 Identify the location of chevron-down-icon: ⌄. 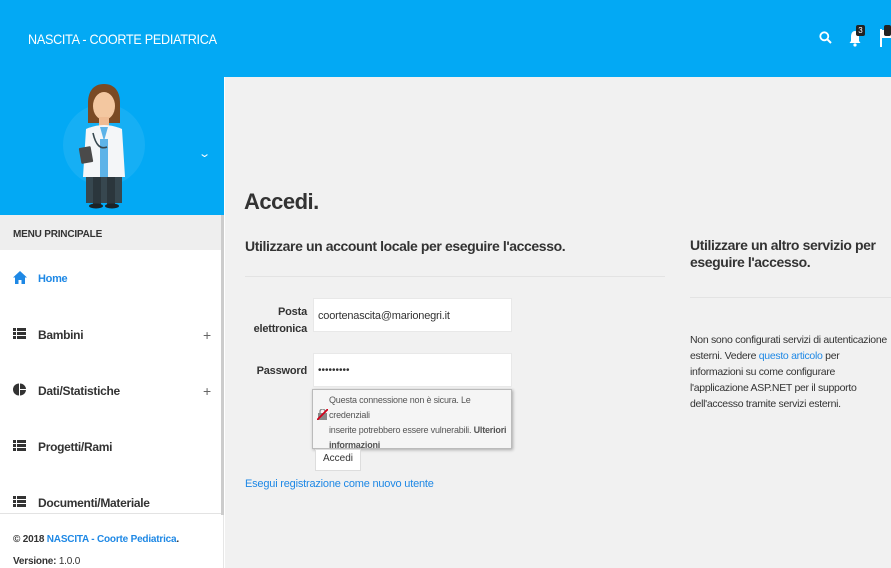
(204, 153).